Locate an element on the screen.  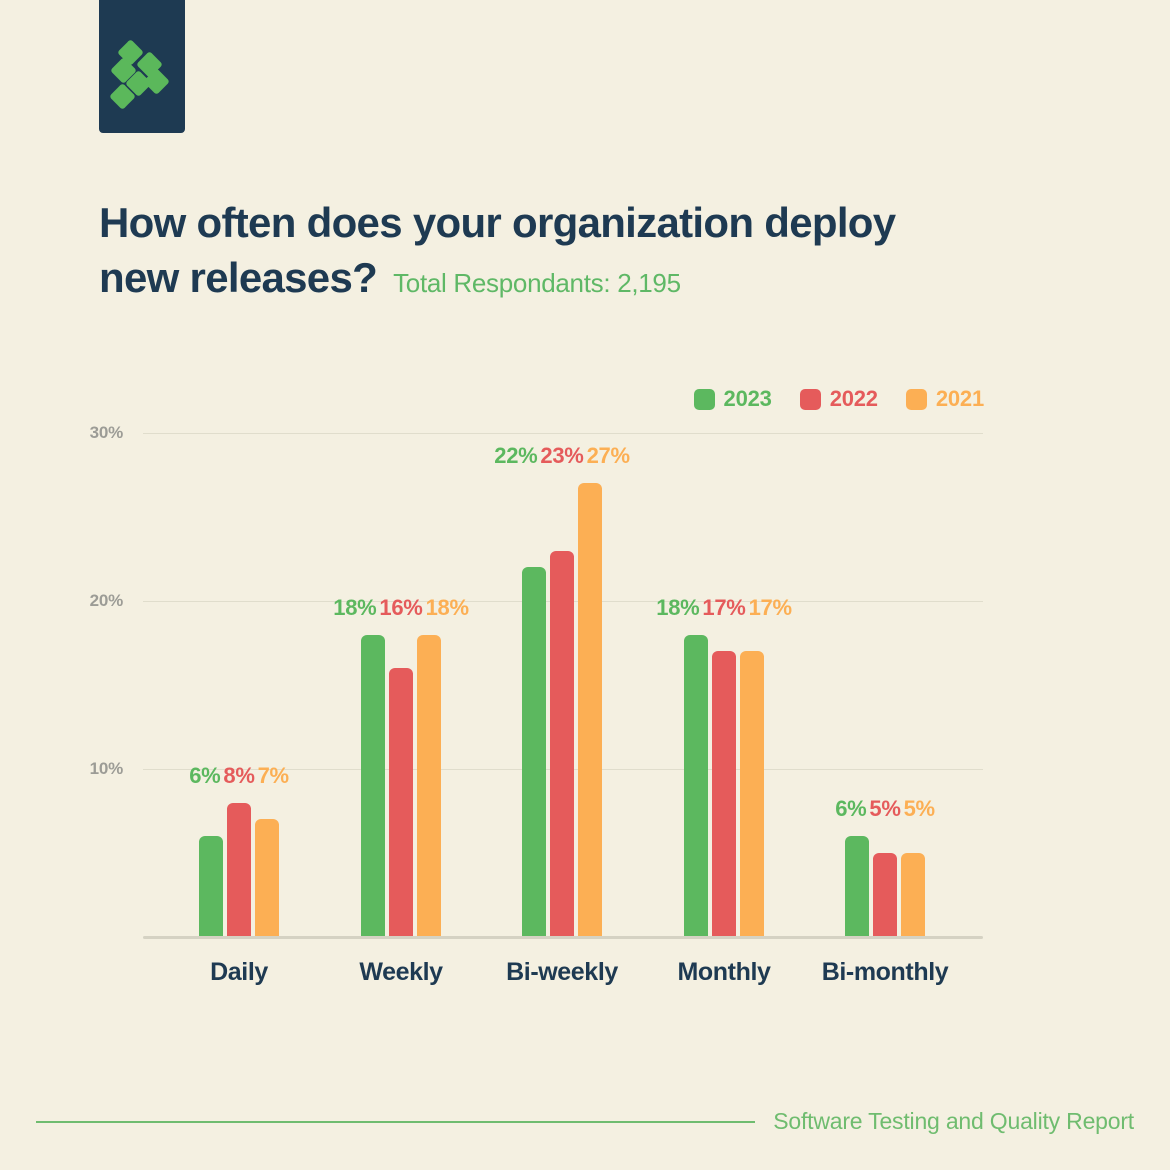
value-labels-daily: 6% 8% 7% is located at coordinates (239, 776).